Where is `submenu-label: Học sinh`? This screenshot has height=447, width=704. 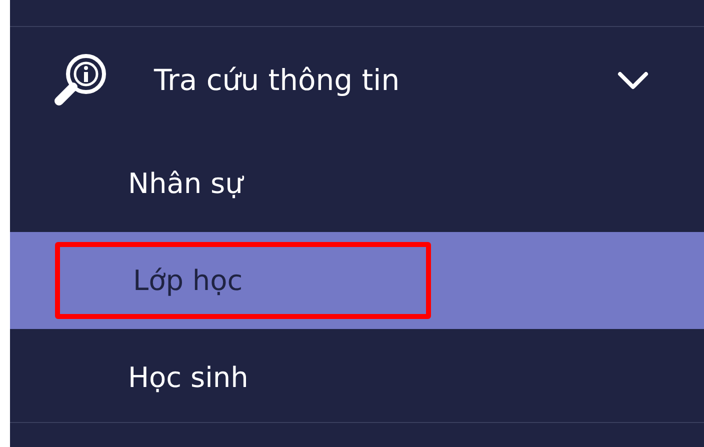 submenu-label: Học sinh is located at coordinates (188, 378).